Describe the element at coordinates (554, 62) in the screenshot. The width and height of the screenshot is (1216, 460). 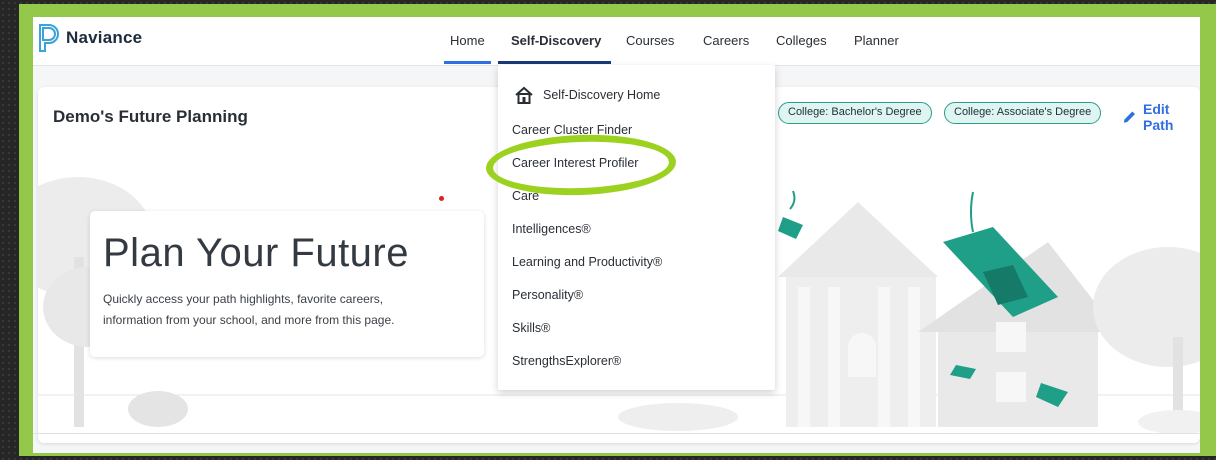
I see `nav-self-discovery-underline` at that location.